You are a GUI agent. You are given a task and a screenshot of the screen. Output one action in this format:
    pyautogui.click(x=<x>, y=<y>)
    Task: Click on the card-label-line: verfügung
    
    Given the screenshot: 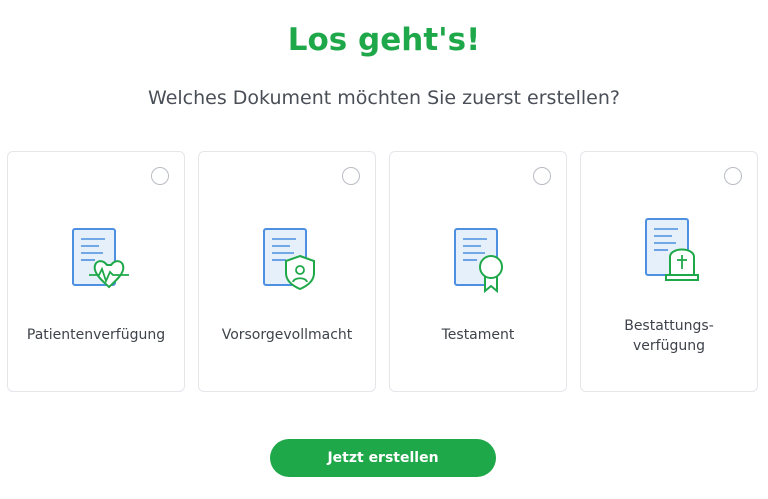 What is the action you would take?
    pyautogui.click(x=669, y=346)
    